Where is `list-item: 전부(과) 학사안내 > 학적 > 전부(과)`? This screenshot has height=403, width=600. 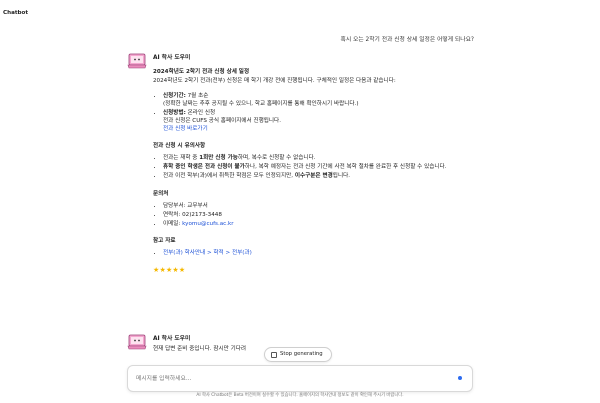
list-item: 전부(과) 학사안내 > 학적 > 전부(과) is located at coordinates (315, 253).